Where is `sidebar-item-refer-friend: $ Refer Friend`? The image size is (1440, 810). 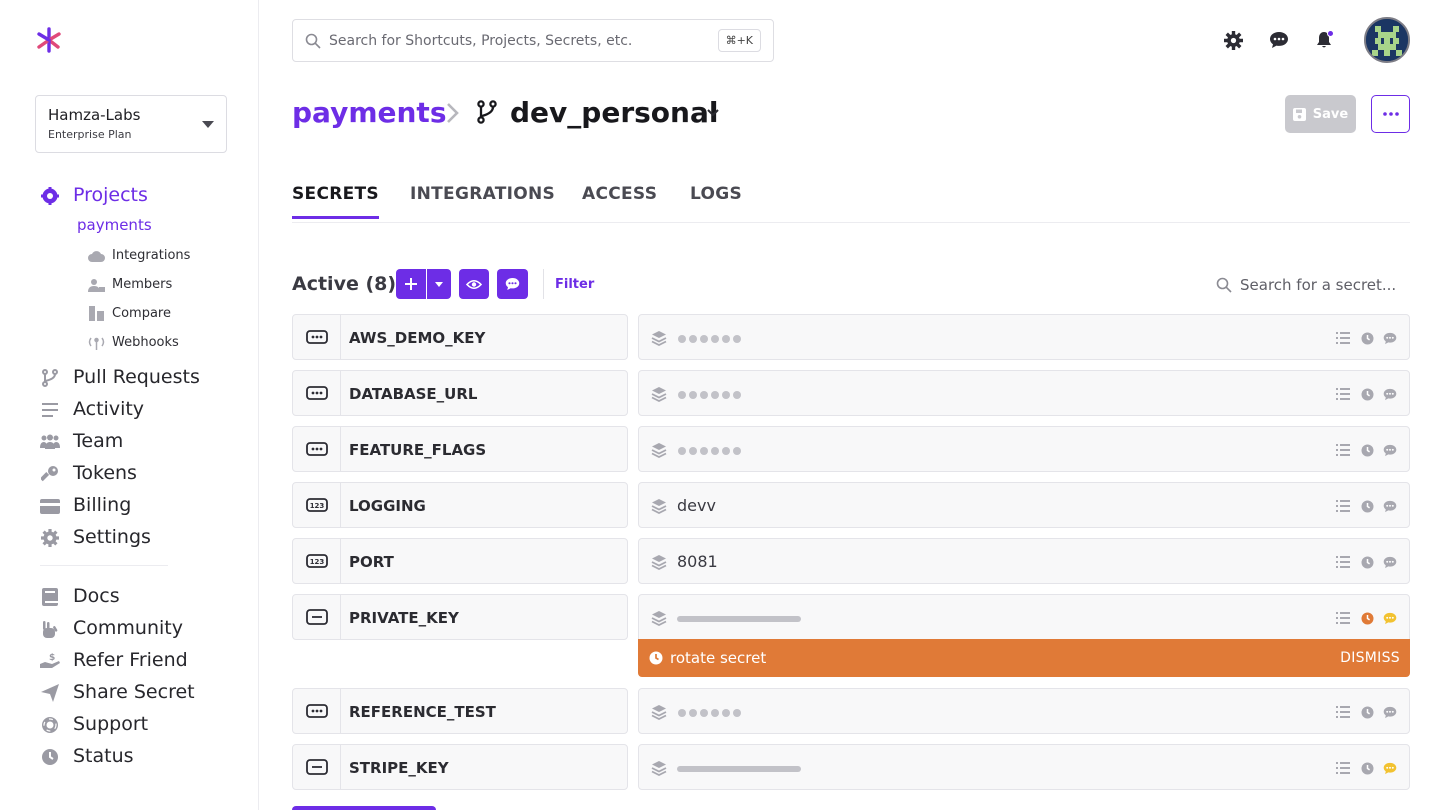
sidebar-item-refer-friend: $ Refer Friend is located at coordinates (129, 661).